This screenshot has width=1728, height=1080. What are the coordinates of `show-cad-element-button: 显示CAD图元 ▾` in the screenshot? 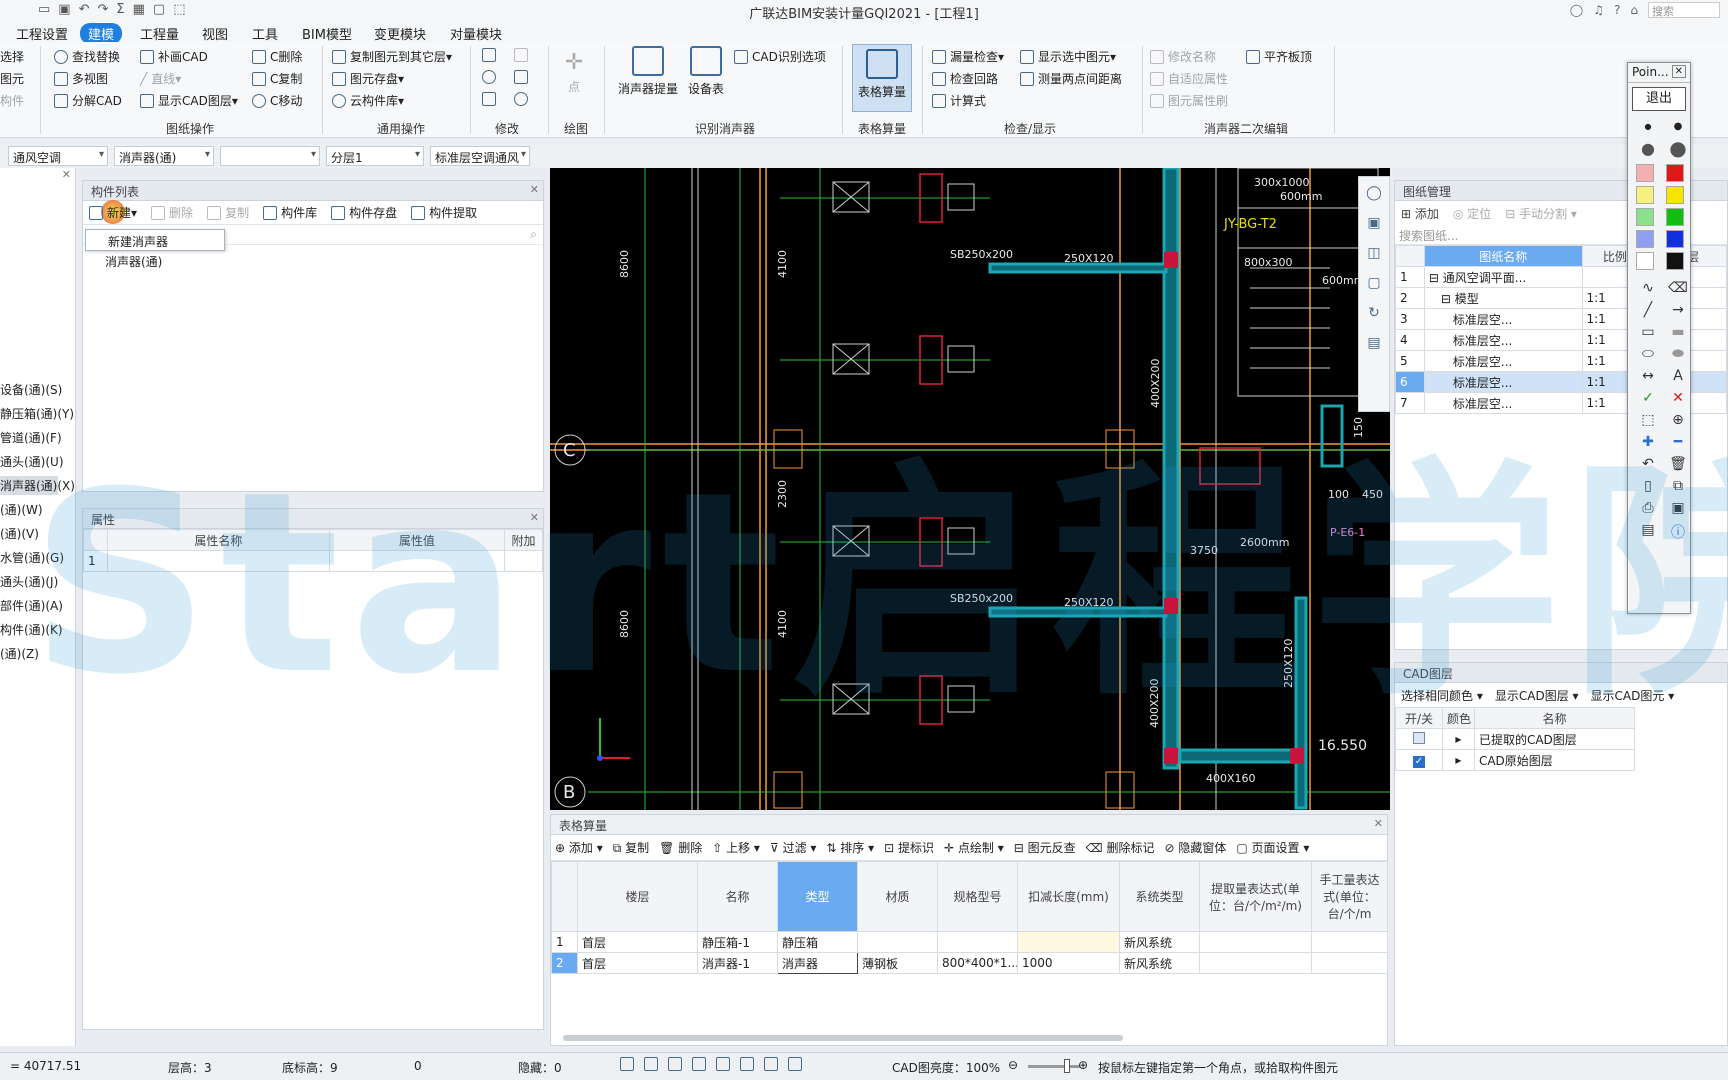 It's located at (1633, 695).